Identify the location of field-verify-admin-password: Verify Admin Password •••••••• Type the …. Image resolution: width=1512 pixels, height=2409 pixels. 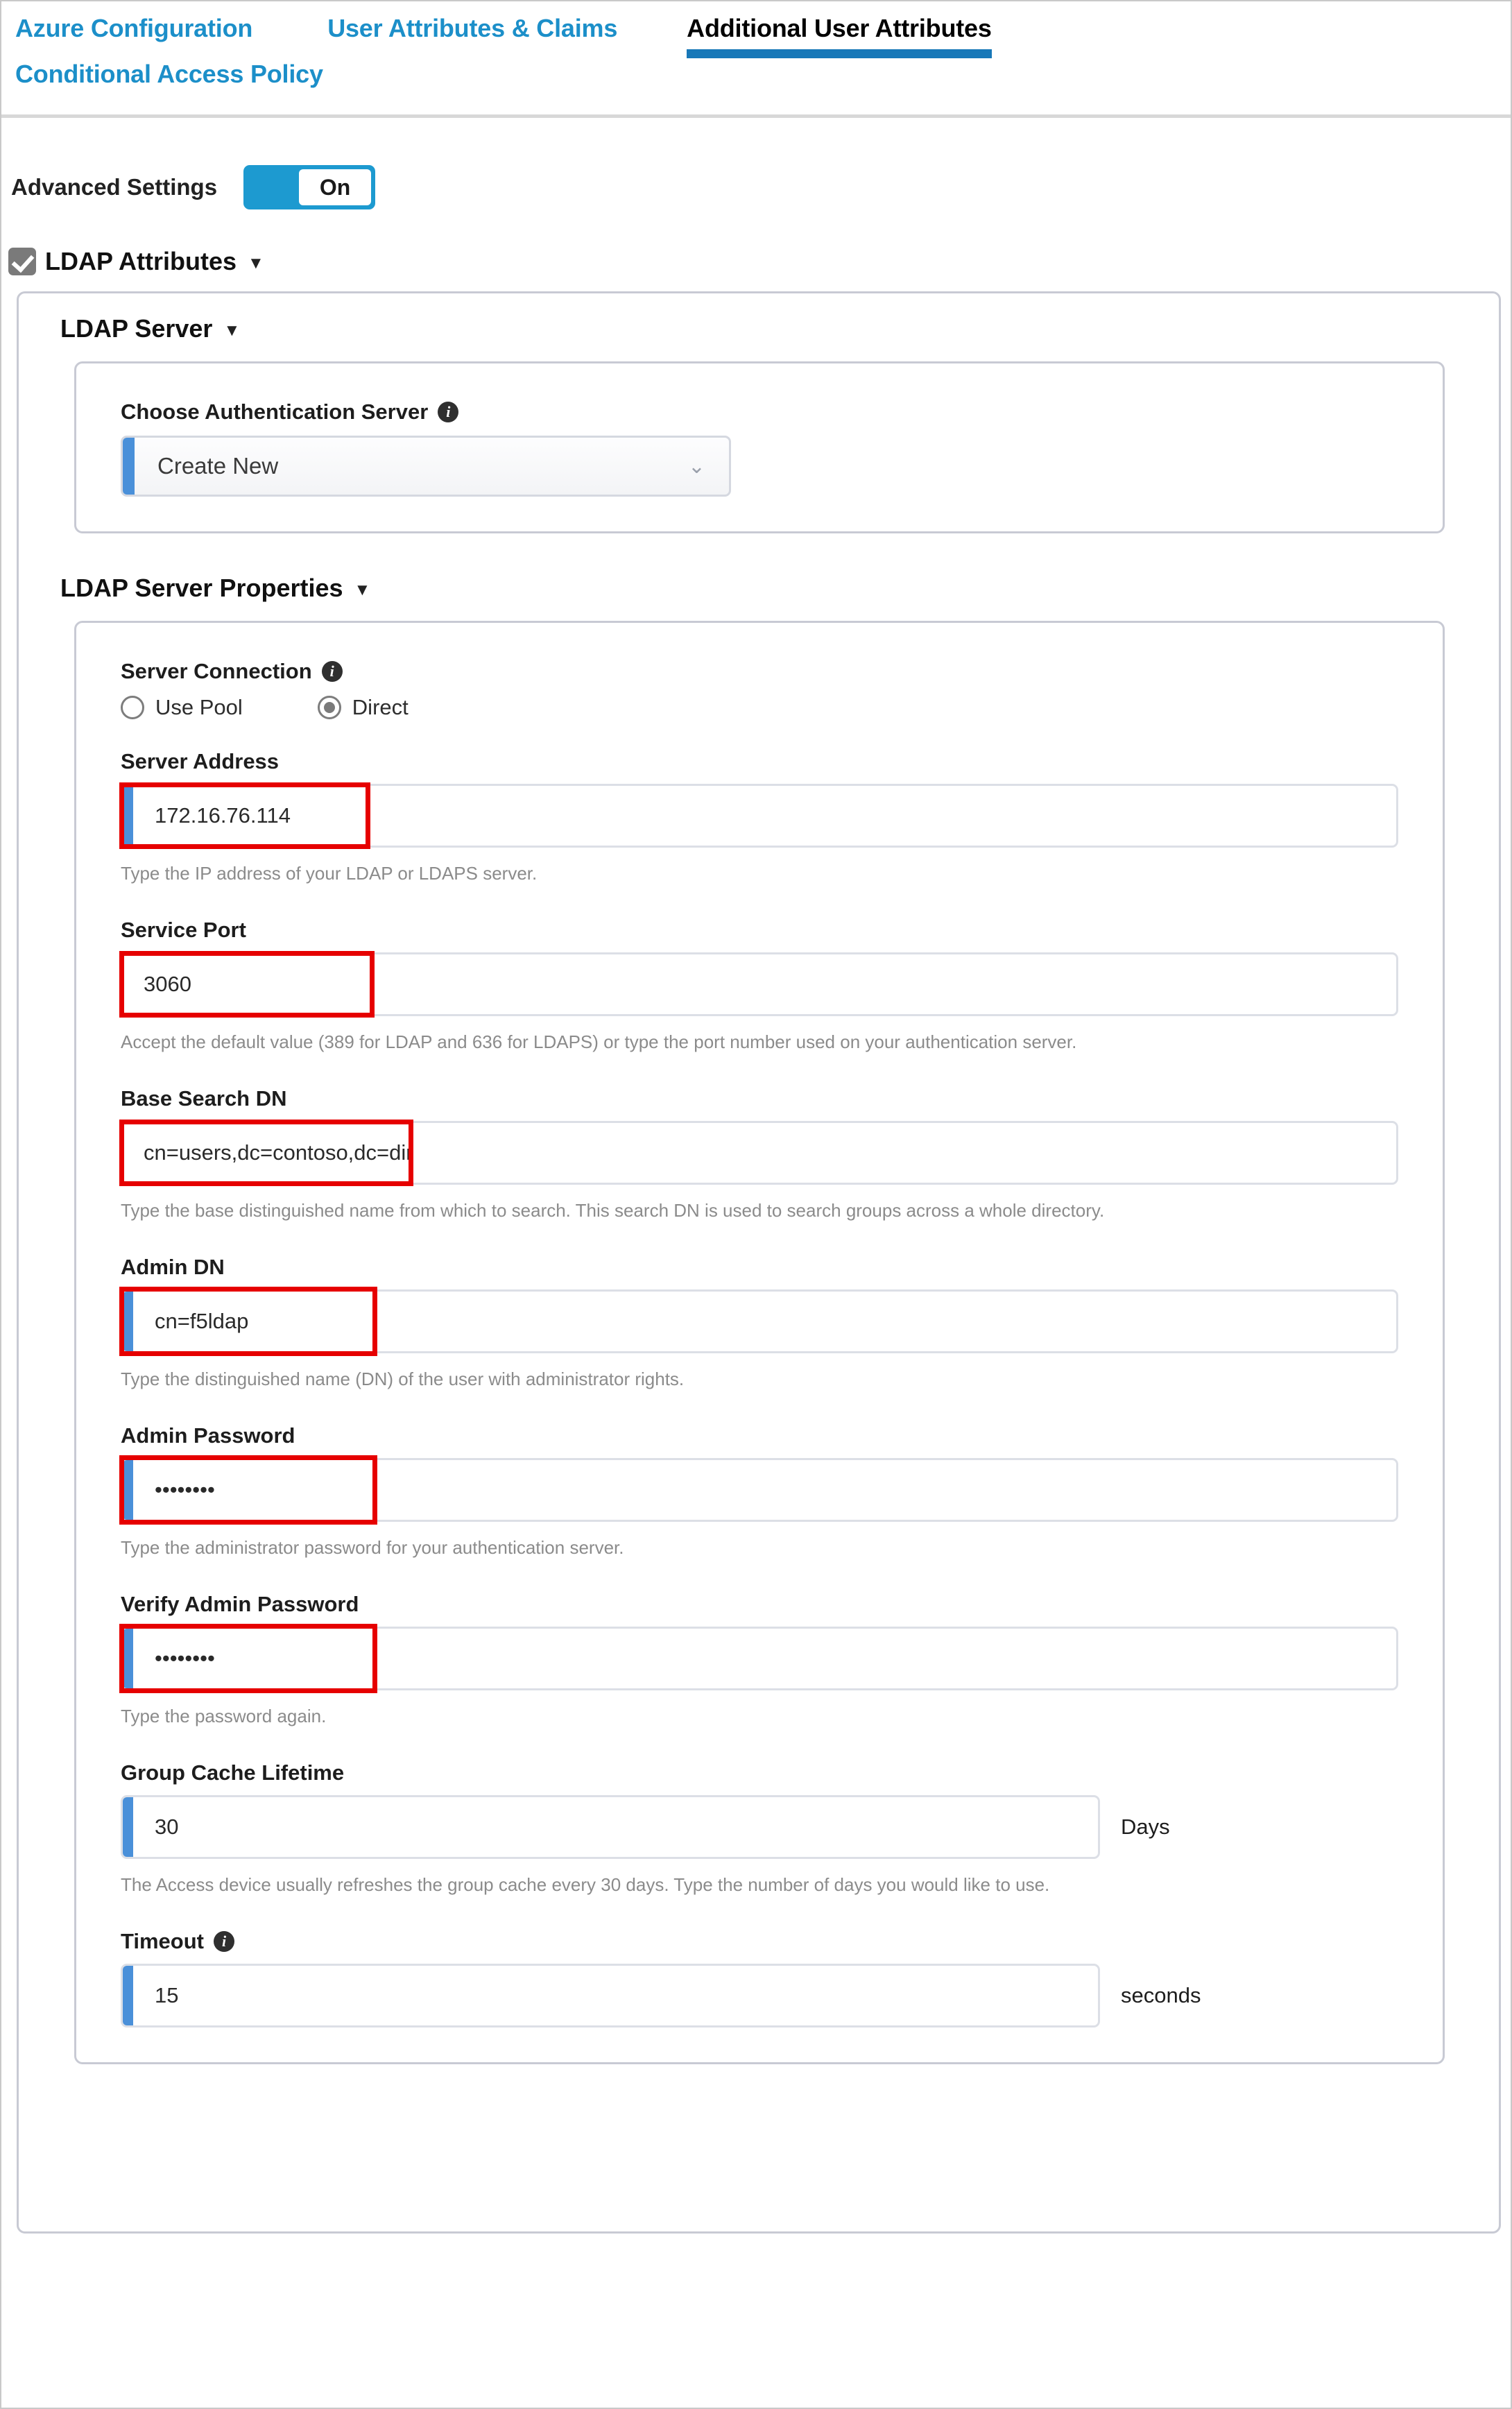
(759, 1659).